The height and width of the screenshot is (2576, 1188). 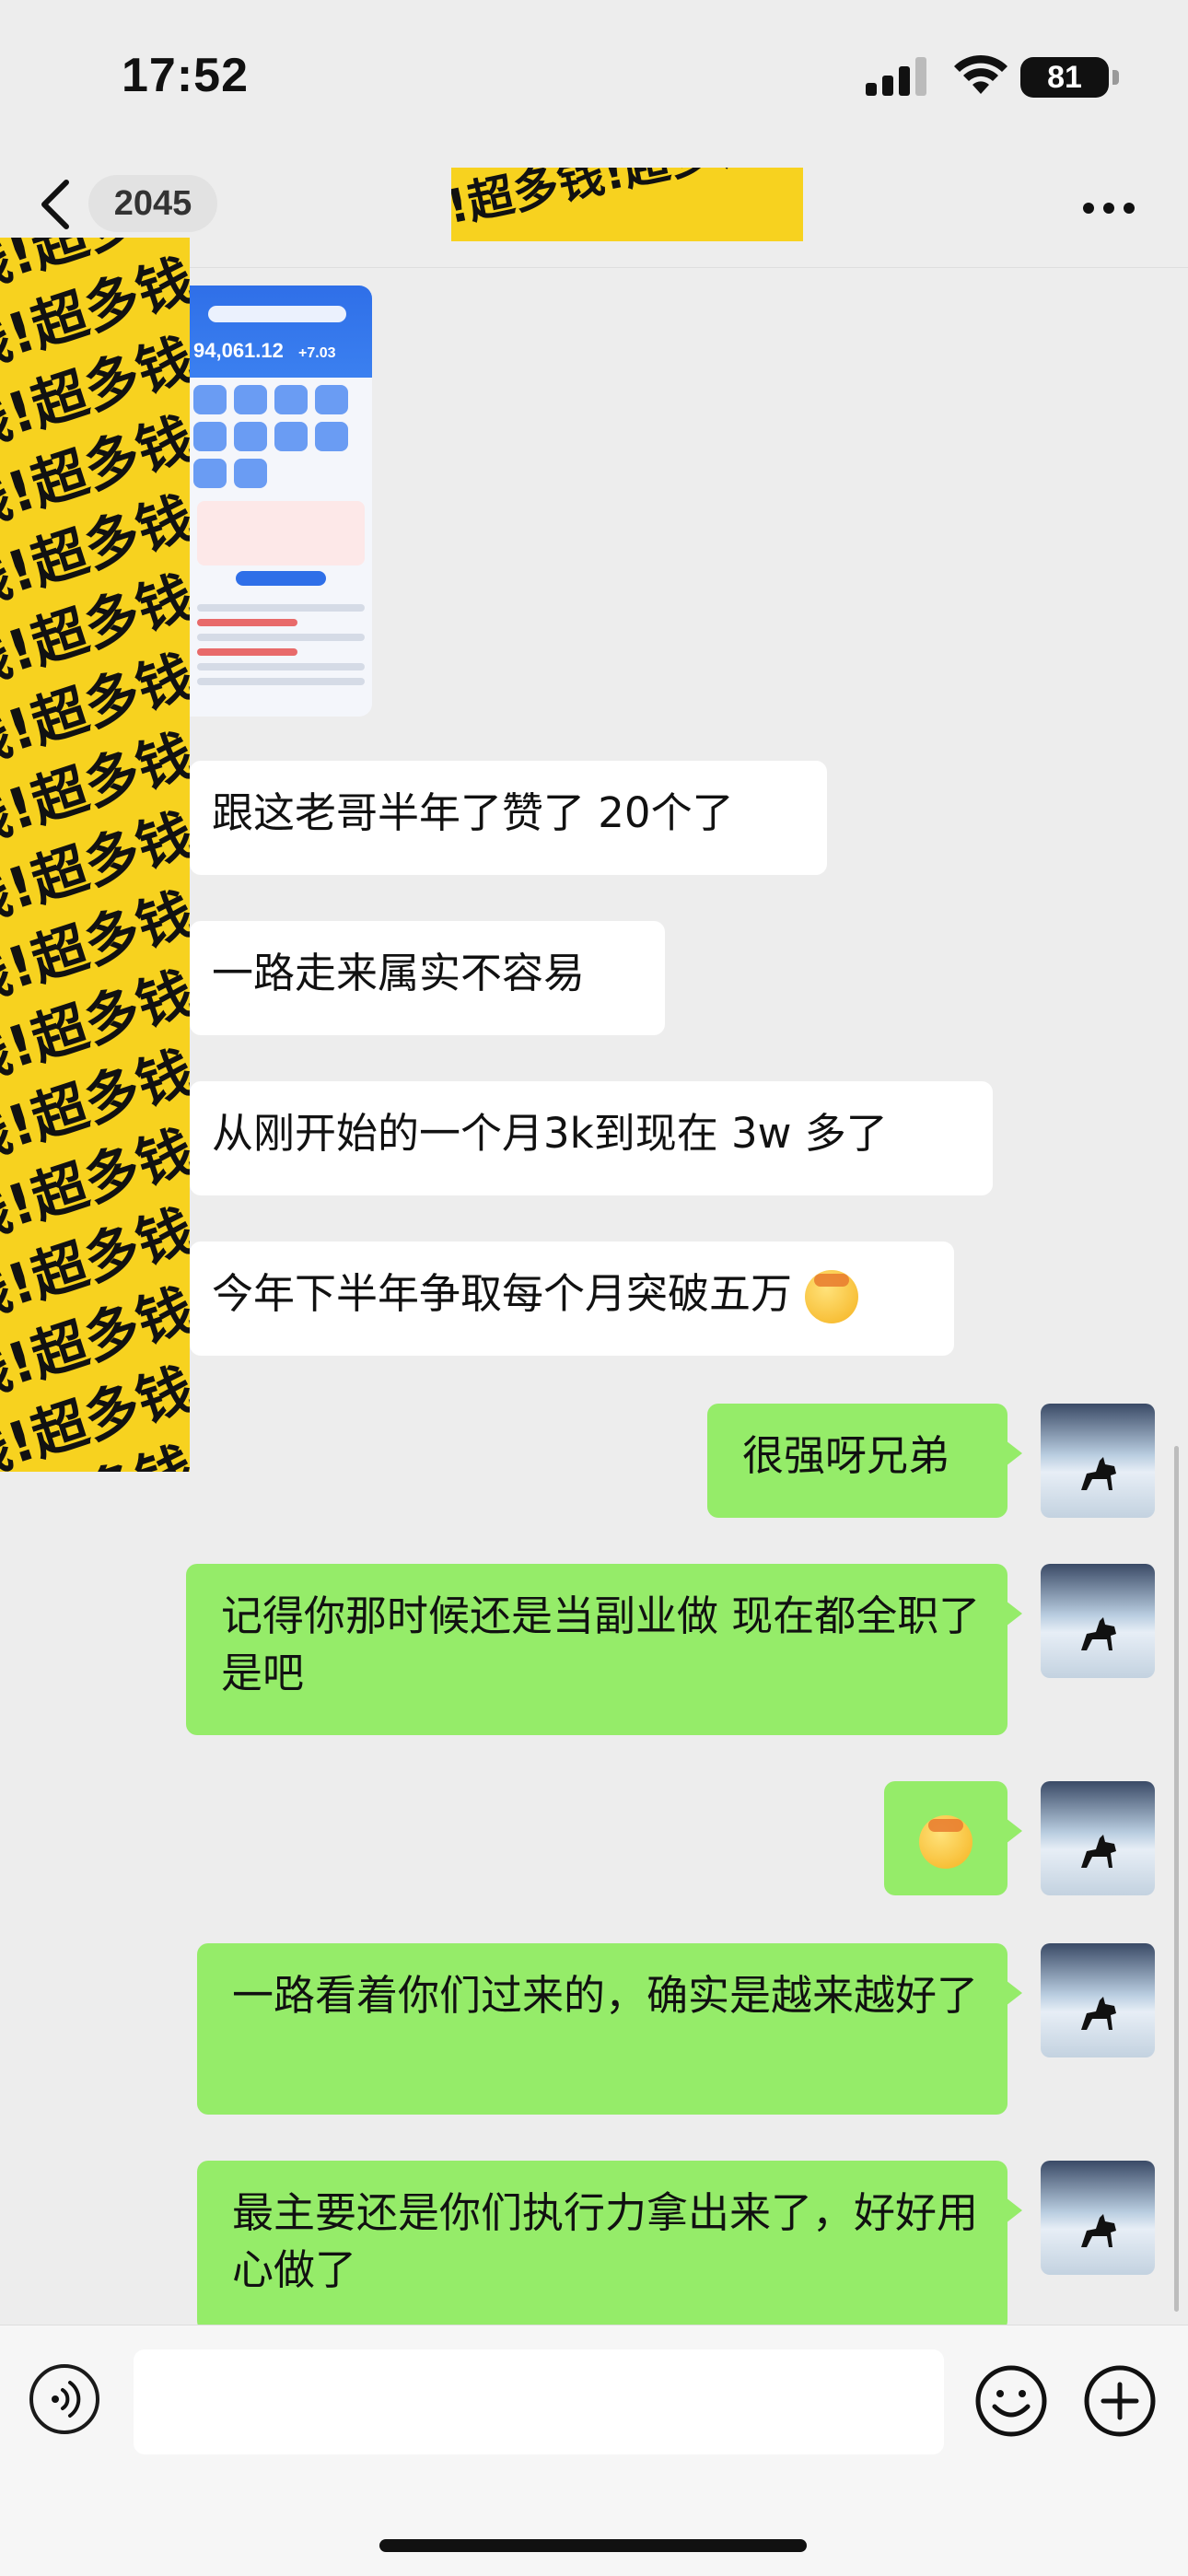 I want to click on message-text: 一路看着你们过来的，确实是越来越好了, so click(x=605, y=1995).